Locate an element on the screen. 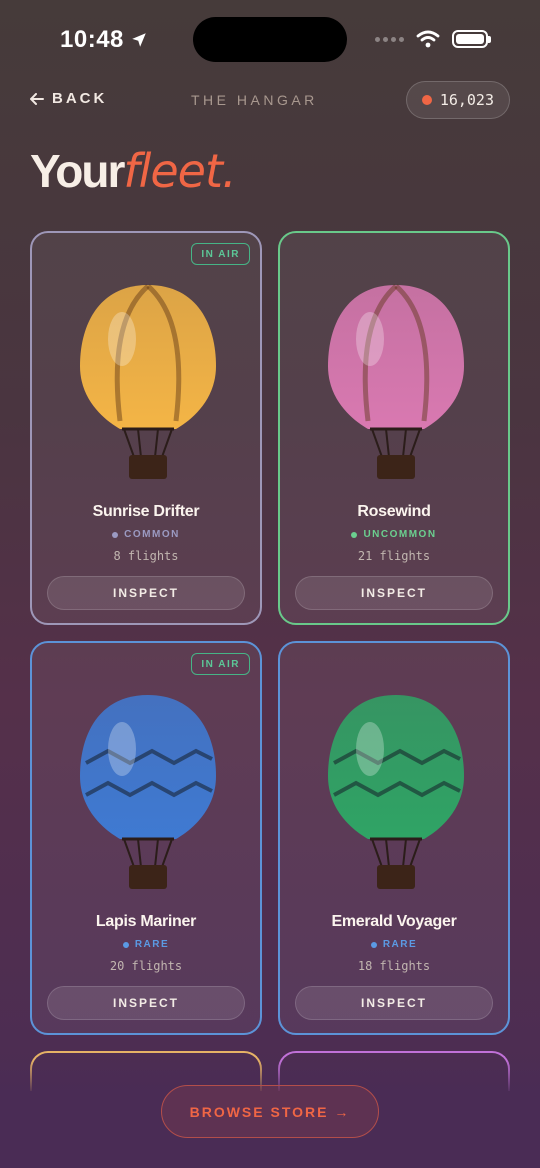 The width and height of the screenshot is (540, 1168). location-arrow-icon is located at coordinates (139, 40).